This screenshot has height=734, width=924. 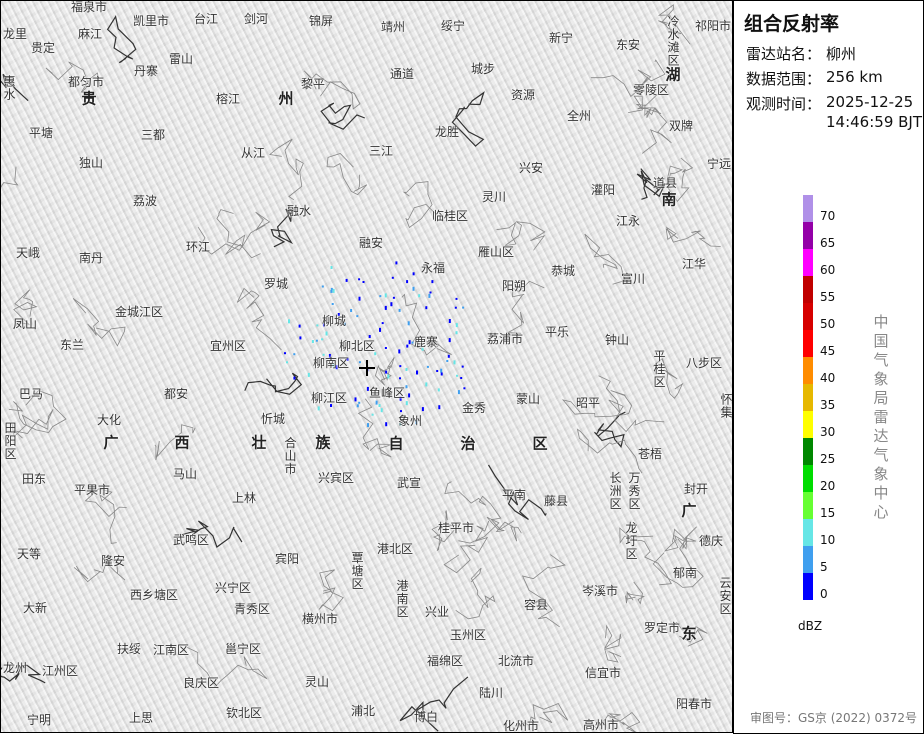 I want to click on time-value: 14:46:59 BJT, so click(x=874, y=122).